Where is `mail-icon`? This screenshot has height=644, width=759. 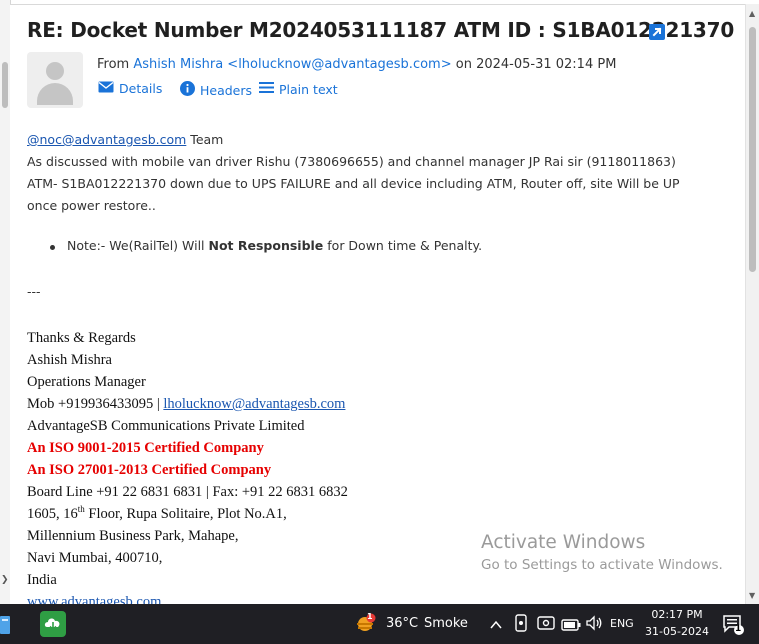
mail-icon is located at coordinates (106, 88).